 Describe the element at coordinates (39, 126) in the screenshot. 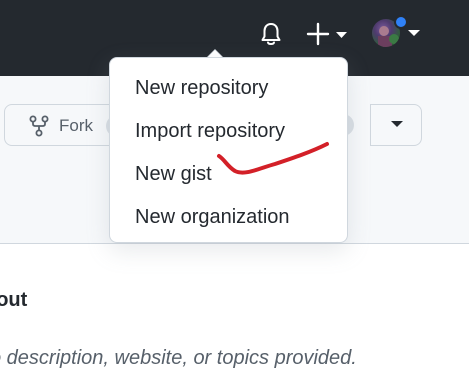

I see `repo-forked-icon` at that location.